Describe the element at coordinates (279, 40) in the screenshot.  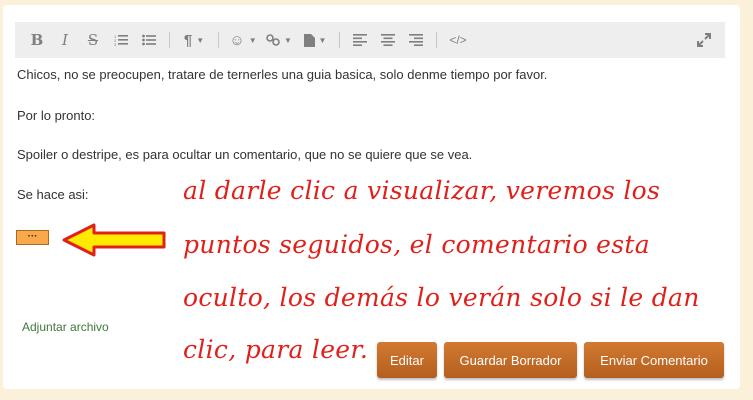
I see `link-icon: ▼` at that location.